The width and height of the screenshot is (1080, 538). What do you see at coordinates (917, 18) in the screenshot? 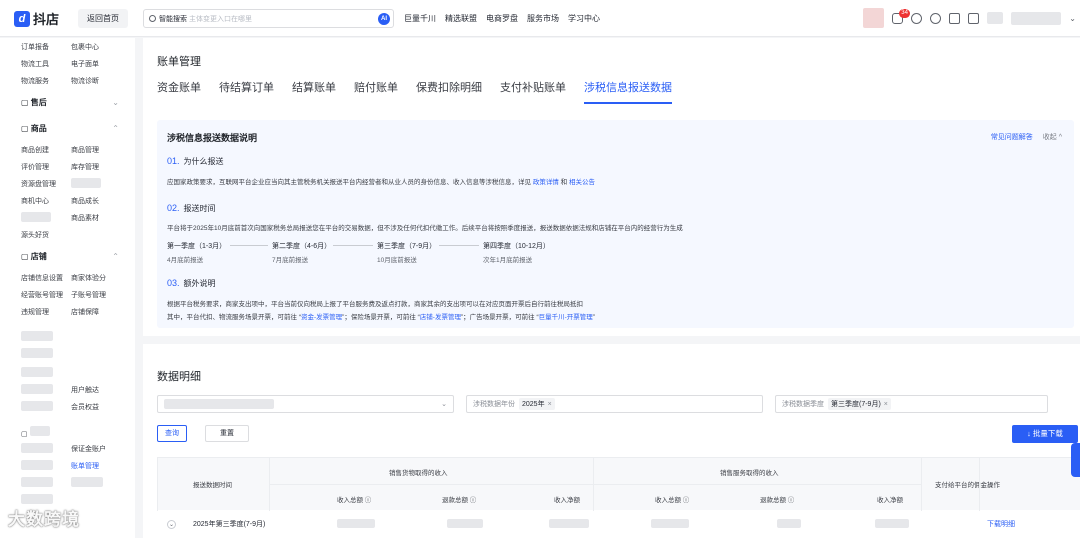
I see `headset-icon` at bounding box center [917, 18].